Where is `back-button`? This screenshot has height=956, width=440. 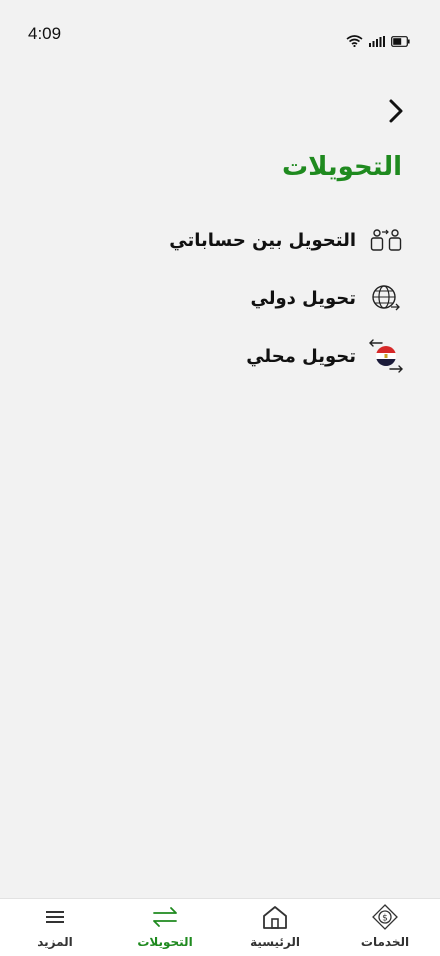 back-button is located at coordinates (396, 113).